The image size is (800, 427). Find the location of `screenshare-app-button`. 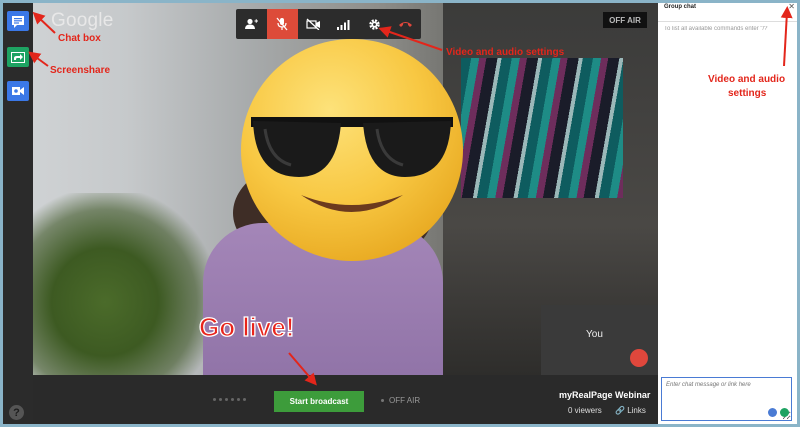

screenshare-app-button is located at coordinates (18, 57).